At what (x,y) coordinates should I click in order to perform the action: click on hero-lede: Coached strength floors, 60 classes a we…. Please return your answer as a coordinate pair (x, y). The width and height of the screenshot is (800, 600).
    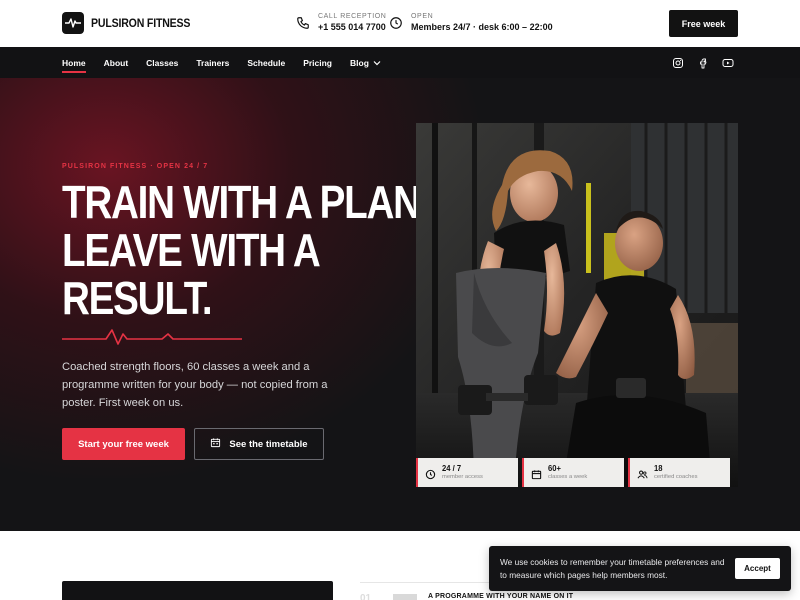
    Looking at the image, I should click on (195, 385).